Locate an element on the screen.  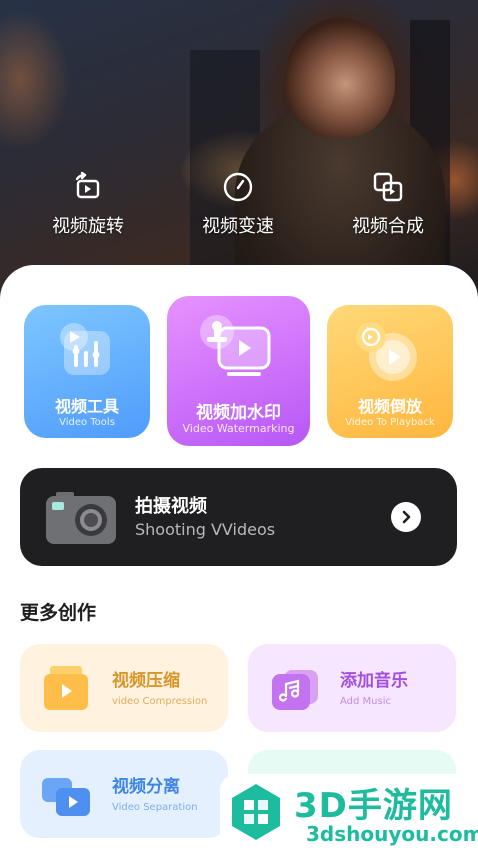
card-title: 视频倒放 is located at coordinates (389, 406).